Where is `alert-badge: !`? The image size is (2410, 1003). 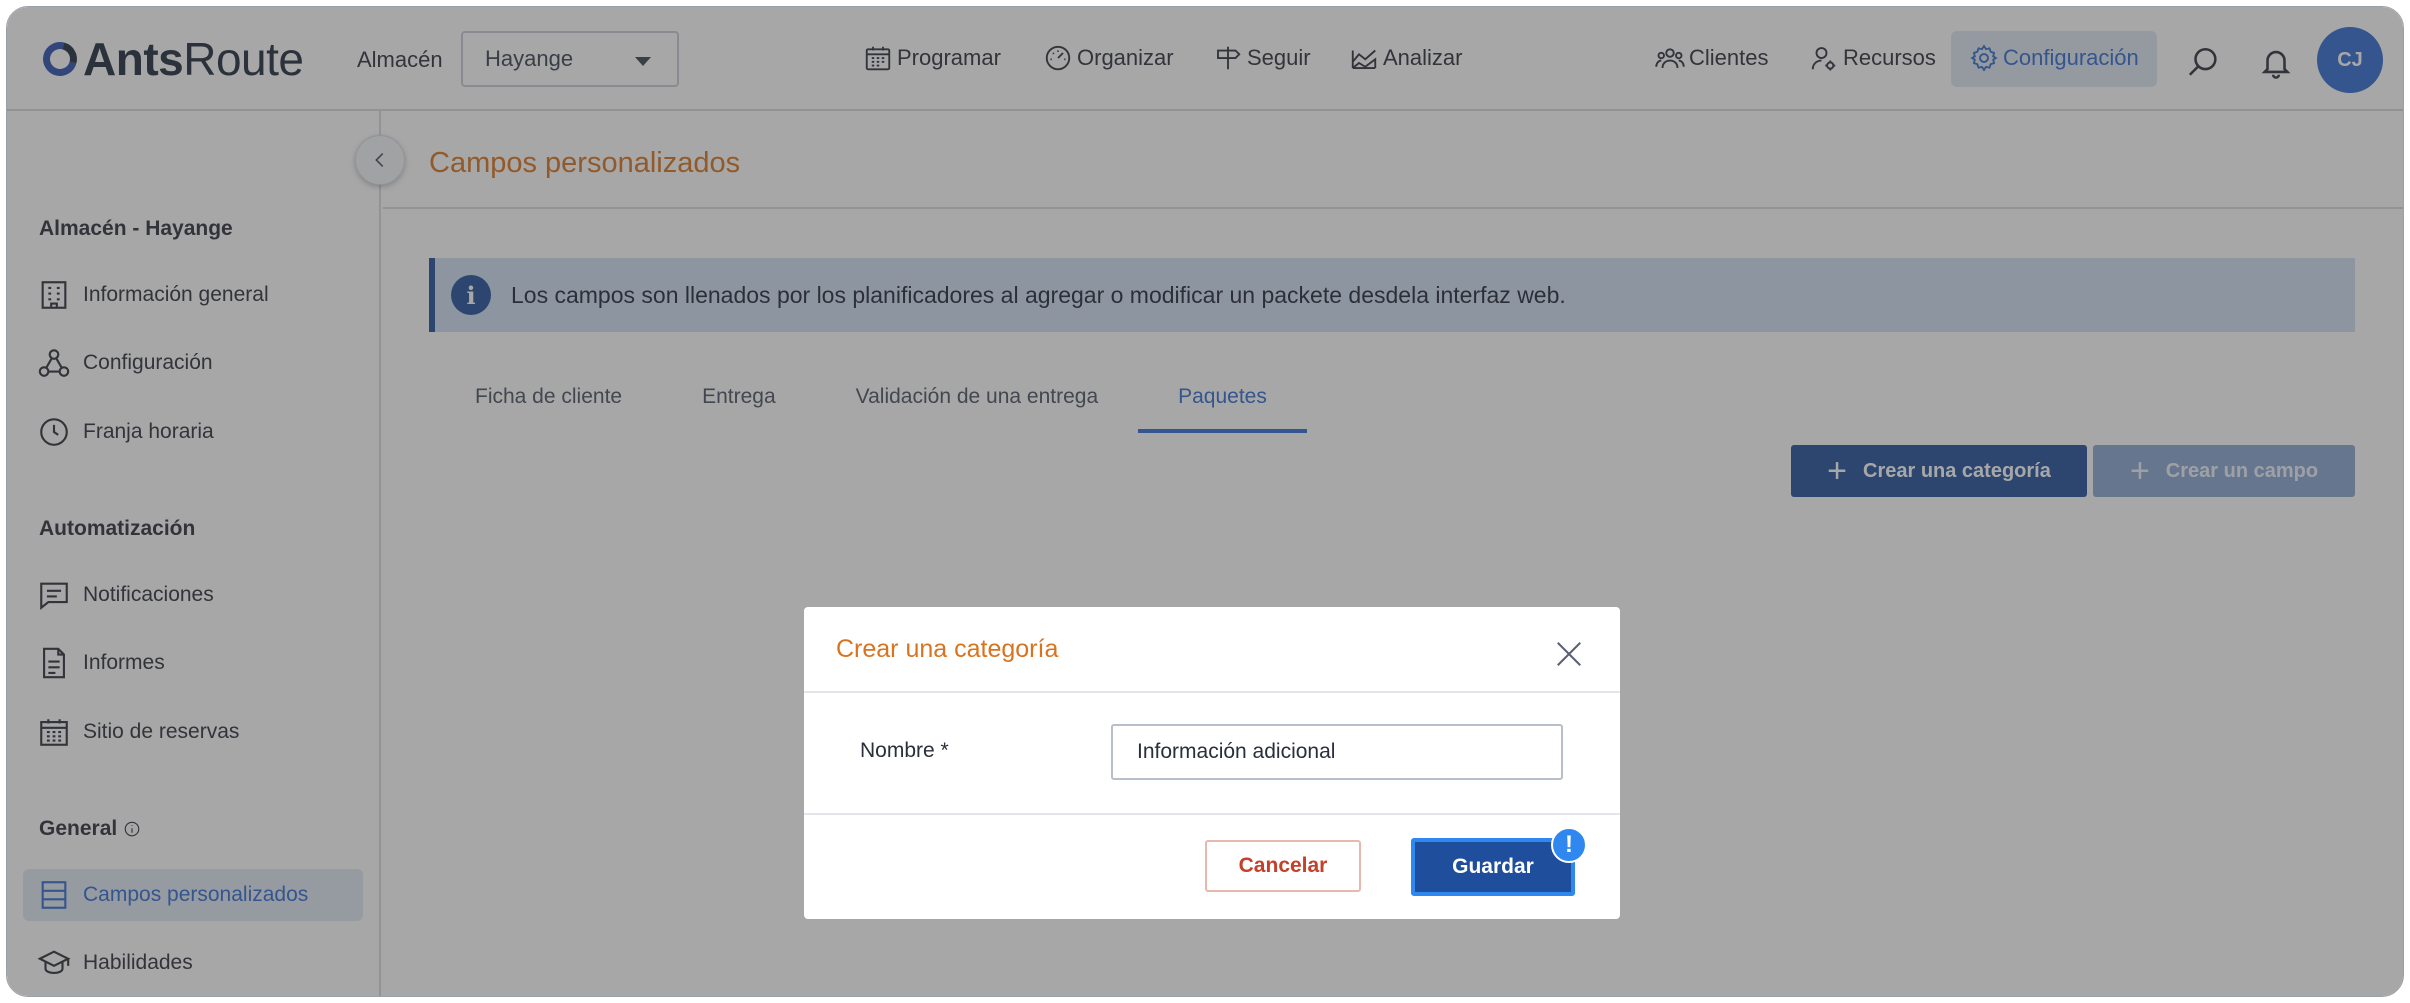 alert-badge: ! is located at coordinates (1569, 845).